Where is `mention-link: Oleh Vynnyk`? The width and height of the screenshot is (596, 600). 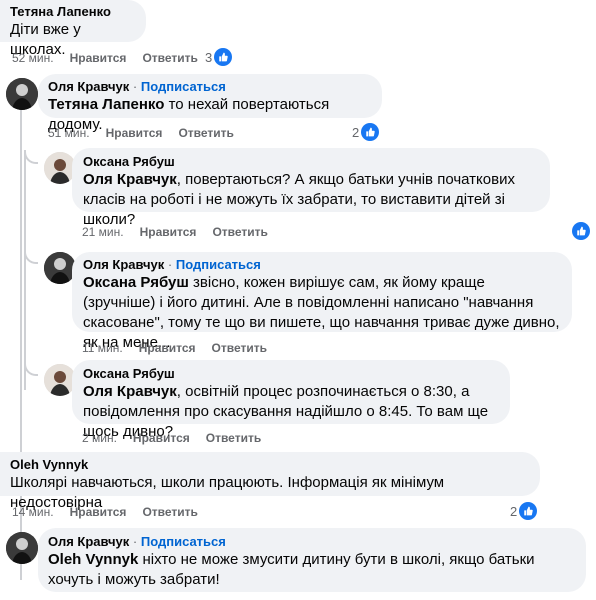 mention-link: Oleh Vynnyk is located at coordinates (93, 559).